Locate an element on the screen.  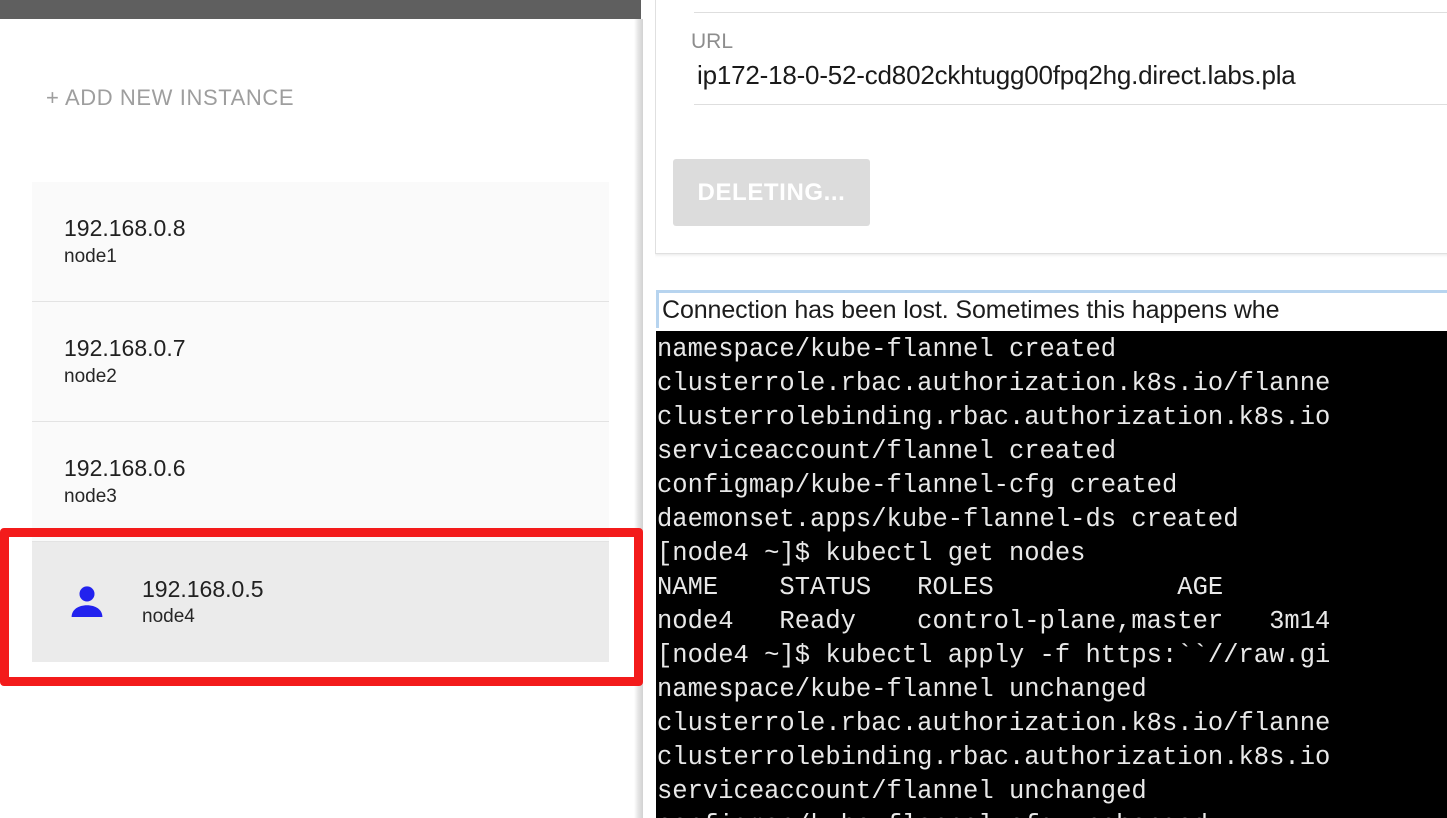
terminal-line: namespace/kube-flannel unchanged is located at coordinates (902, 689).